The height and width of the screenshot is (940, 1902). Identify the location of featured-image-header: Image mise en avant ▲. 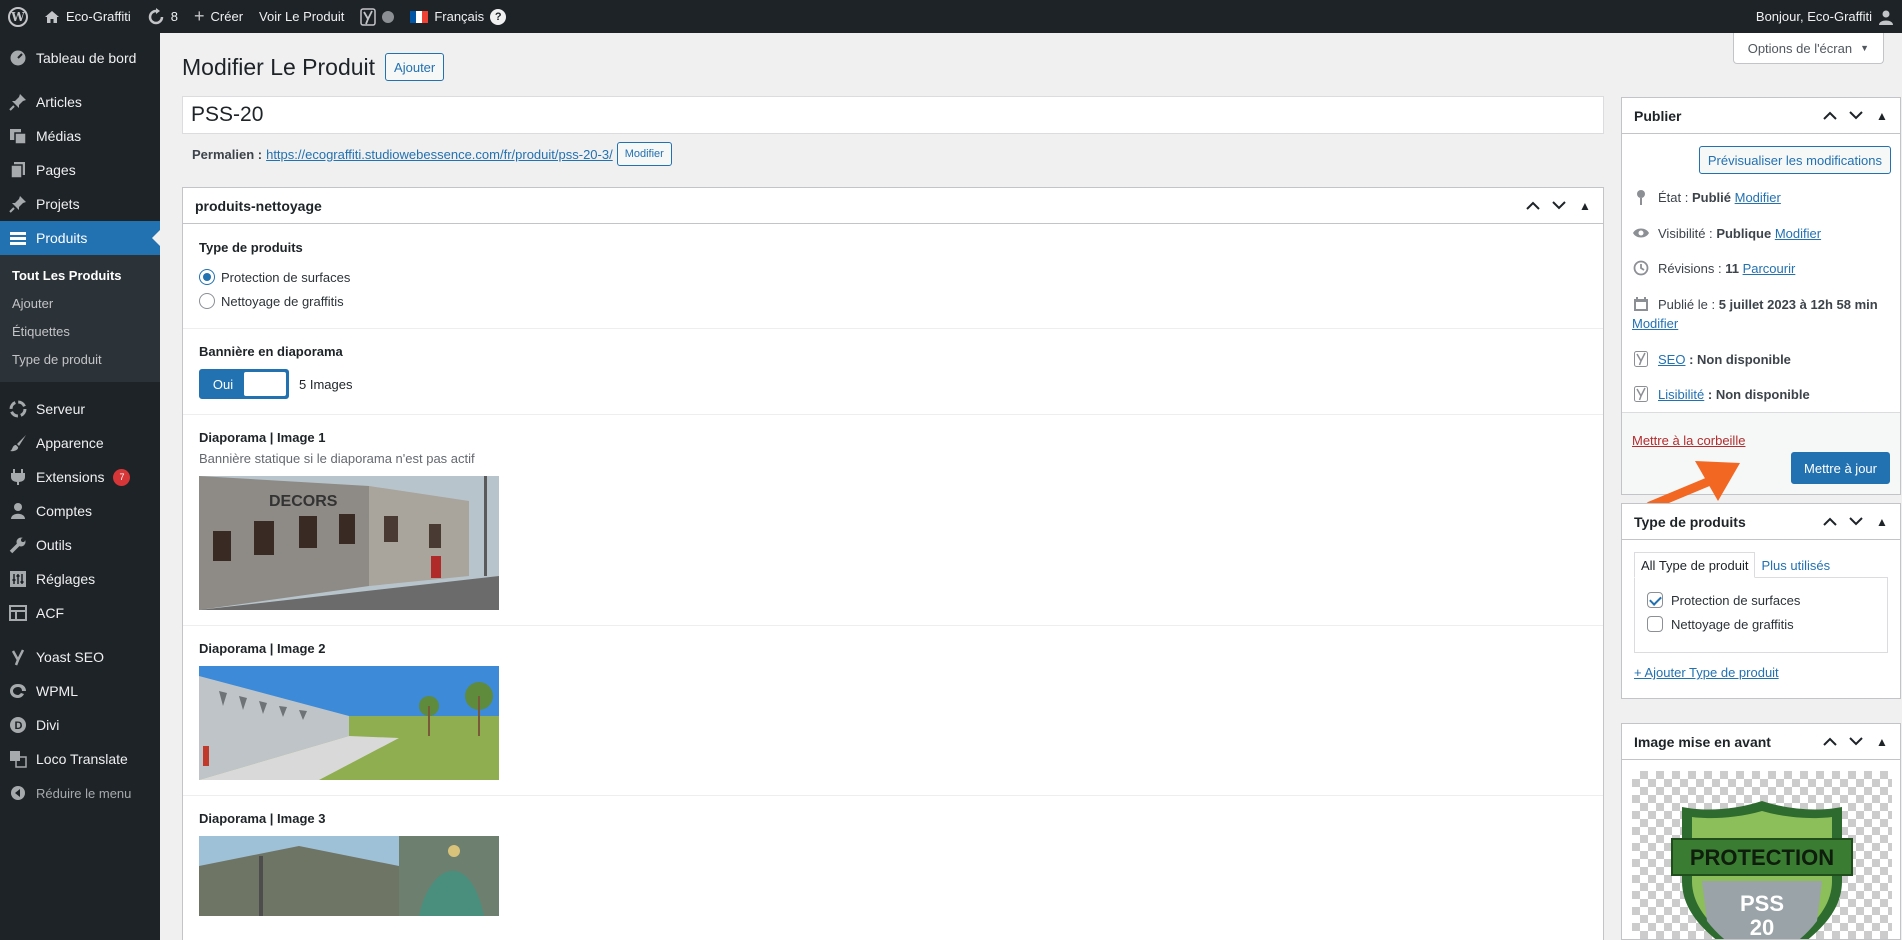
(1761, 742).